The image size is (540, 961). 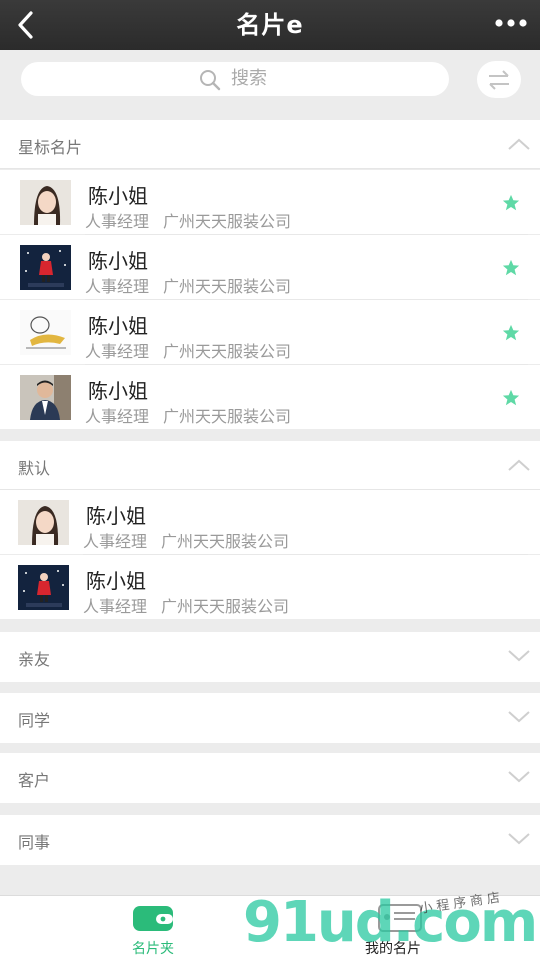 What do you see at coordinates (153, 918) in the screenshot?
I see `wallet-icon` at bounding box center [153, 918].